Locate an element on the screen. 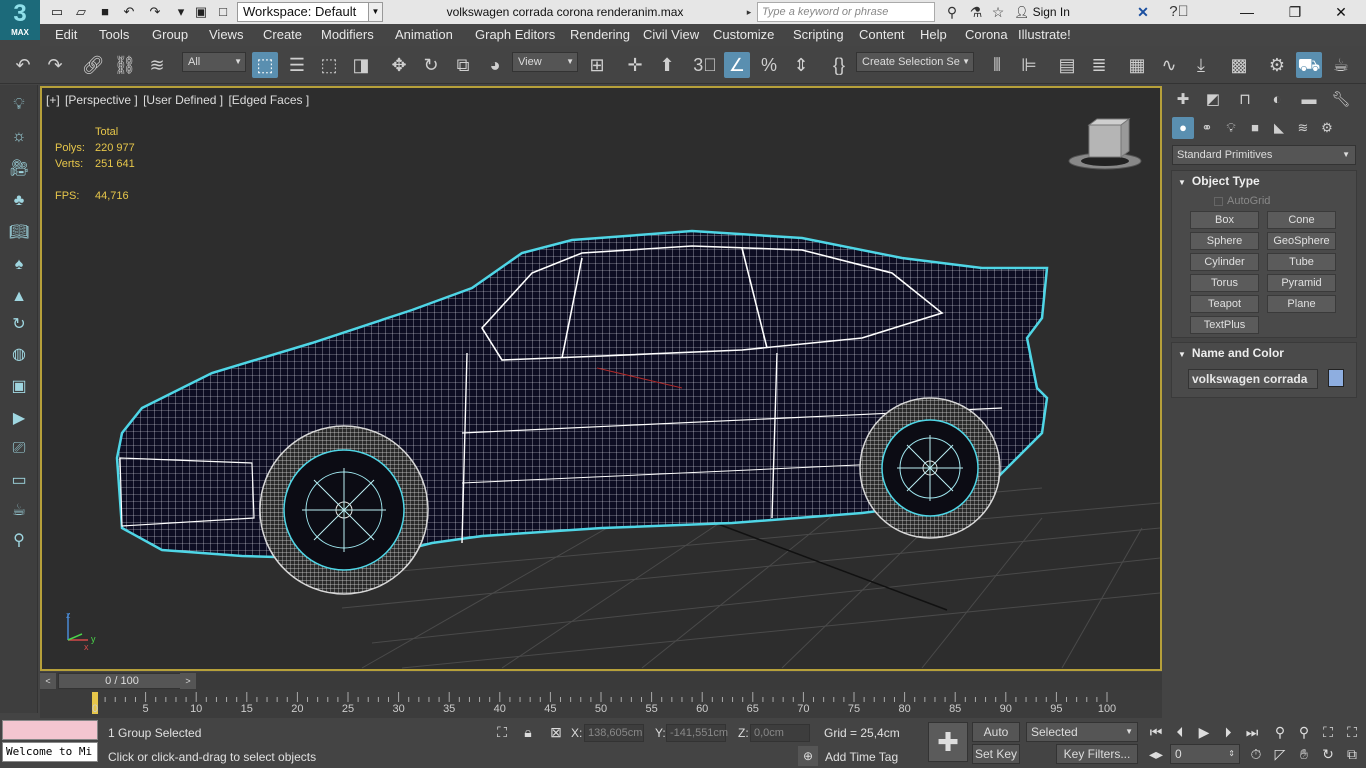 This screenshot has height=768, width=1366. rendered-frame-window-icon: ⛟ is located at coordinates (1309, 65).